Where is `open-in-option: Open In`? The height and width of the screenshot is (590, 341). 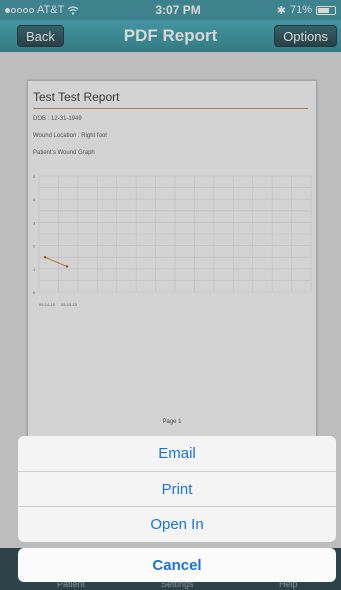 open-in-option: Open In is located at coordinates (177, 524).